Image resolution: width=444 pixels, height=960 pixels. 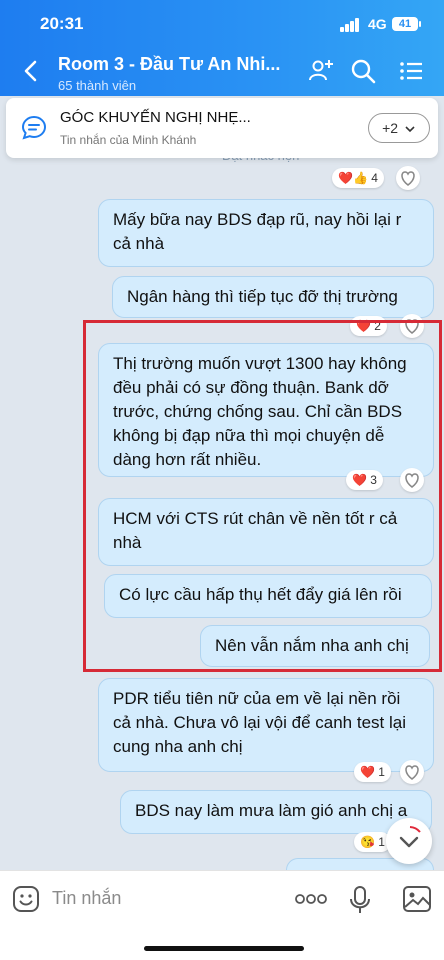 What do you see at coordinates (224, 948) in the screenshot?
I see `home-indicator` at bounding box center [224, 948].